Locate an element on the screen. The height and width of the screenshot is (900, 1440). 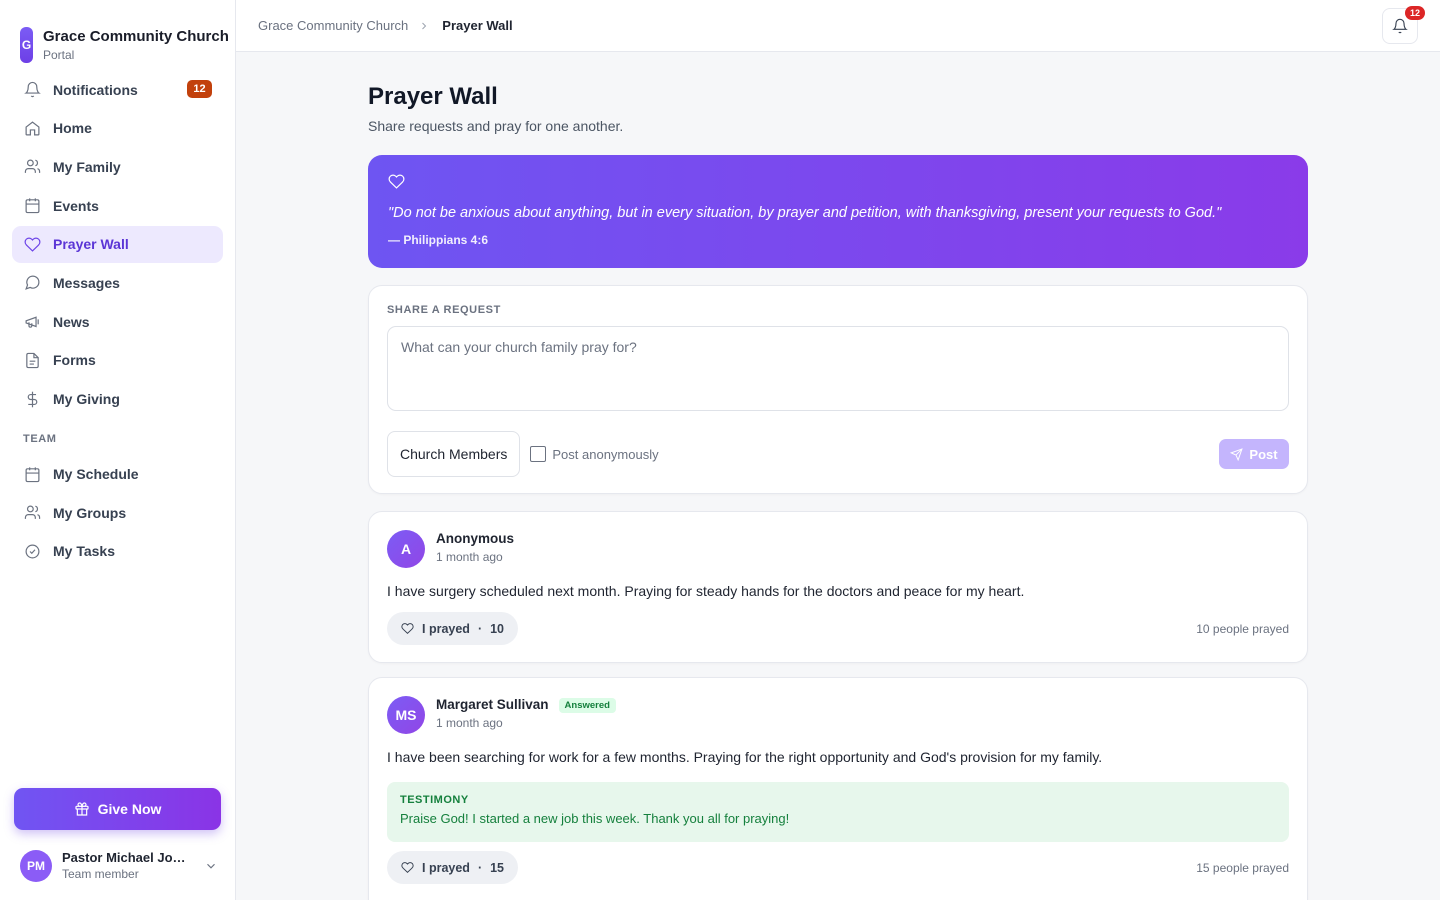
sidebar-item-label: Prayer Wall is located at coordinates (91, 244).